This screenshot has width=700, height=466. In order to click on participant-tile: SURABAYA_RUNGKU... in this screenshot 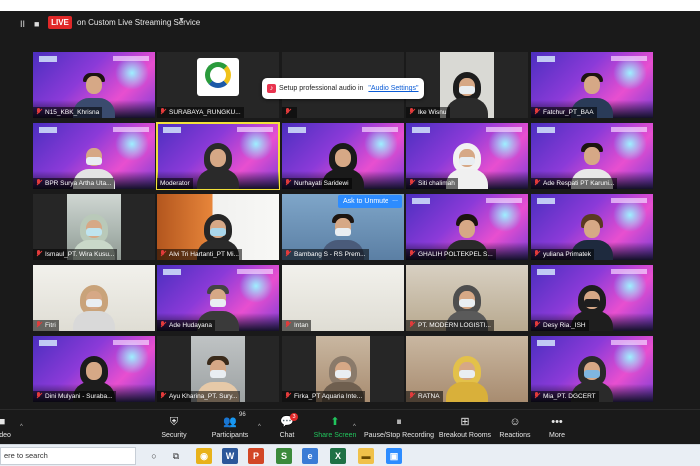, I will do `click(218, 85)`.